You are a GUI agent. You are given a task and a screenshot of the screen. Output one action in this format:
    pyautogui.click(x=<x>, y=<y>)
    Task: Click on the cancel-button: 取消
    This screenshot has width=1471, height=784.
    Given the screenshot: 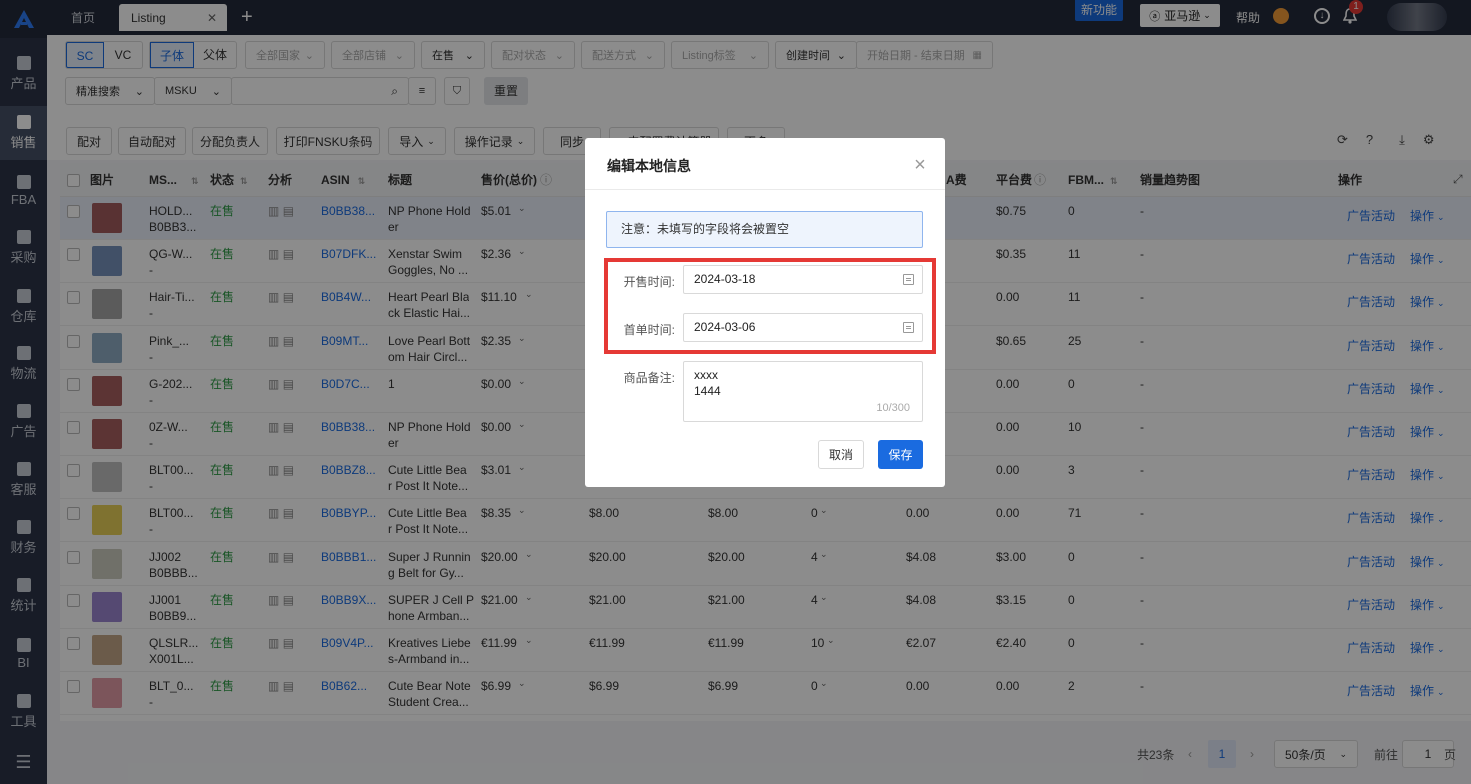 What is the action you would take?
    pyautogui.click(x=841, y=454)
    